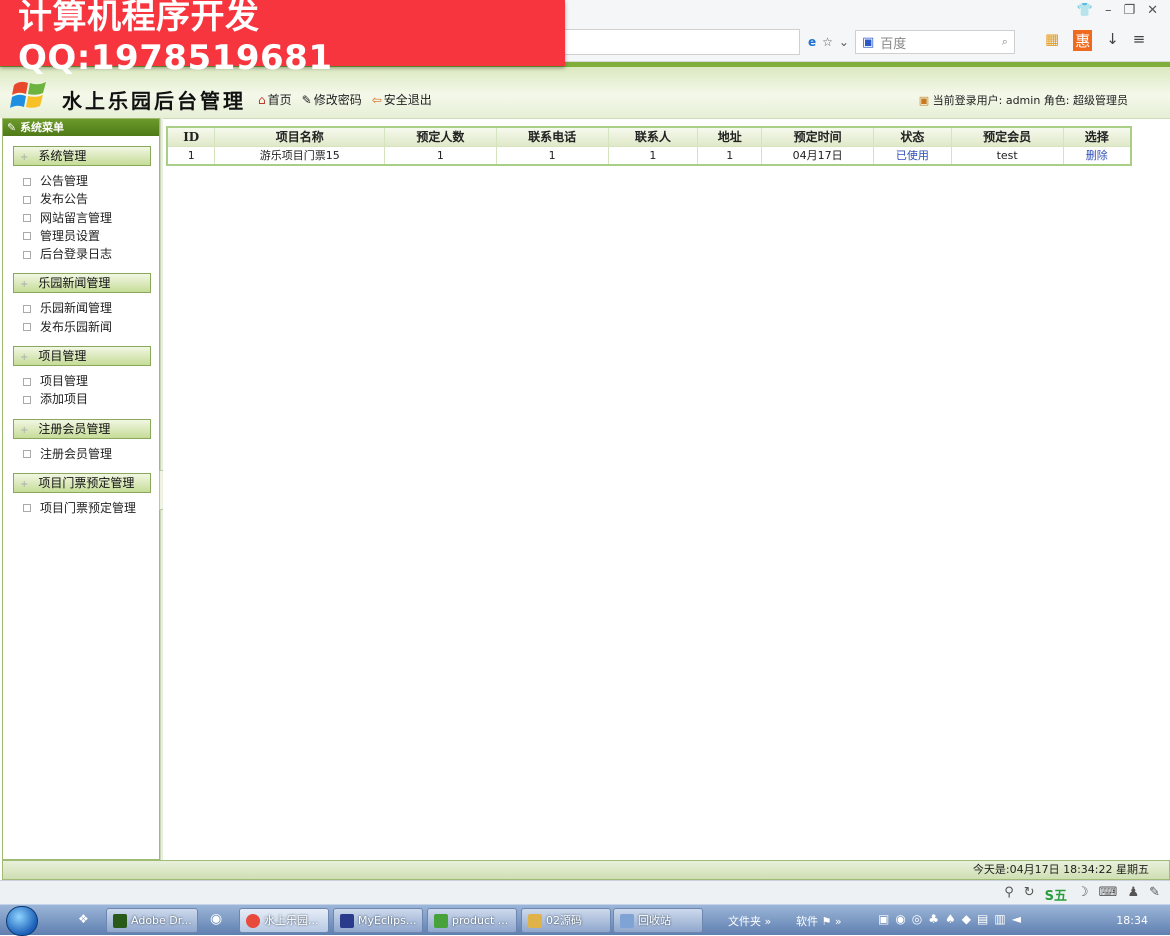 This screenshot has width=1170, height=936. Describe the element at coordinates (62, 356) in the screenshot. I see `group-label: 项目管理` at that location.